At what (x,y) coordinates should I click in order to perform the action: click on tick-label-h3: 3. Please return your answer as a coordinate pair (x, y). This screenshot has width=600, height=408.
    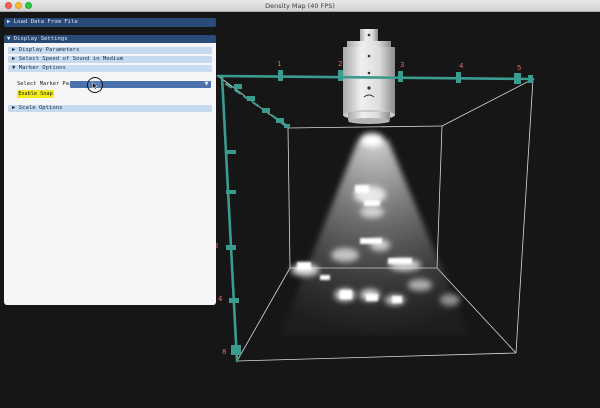
    Looking at the image, I should click on (402, 65).